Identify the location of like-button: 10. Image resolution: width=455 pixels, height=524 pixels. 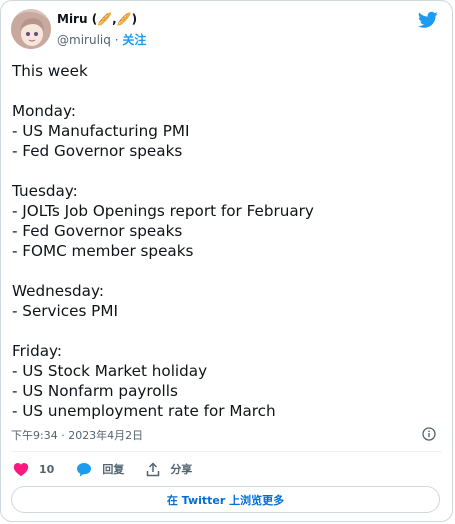
(33, 469).